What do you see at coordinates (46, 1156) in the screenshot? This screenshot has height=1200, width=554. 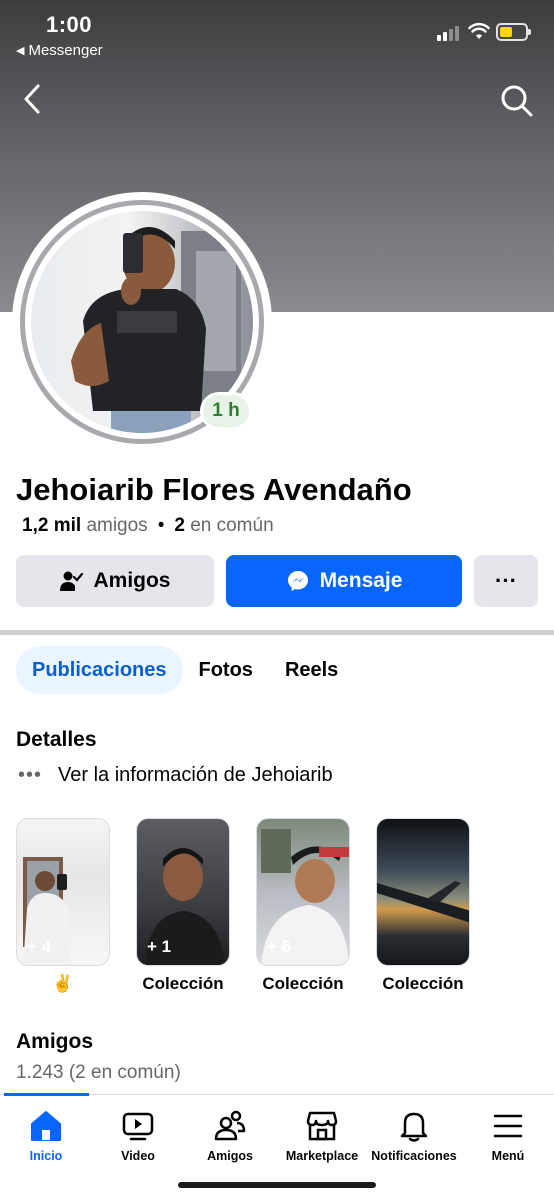 I see `nav-label: Inicio` at bounding box center [46, 1156].